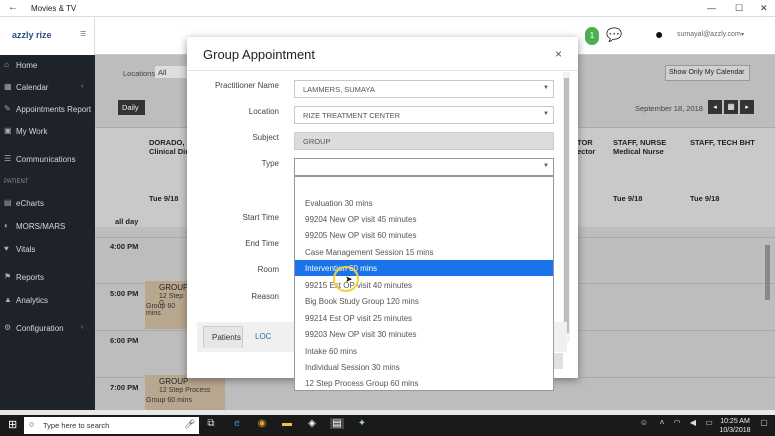 This screenshot has height=436, width=775. Describe the element at coordinates (8, 327) in the screenshot. I see `gear-icon: ⚙` at that location.